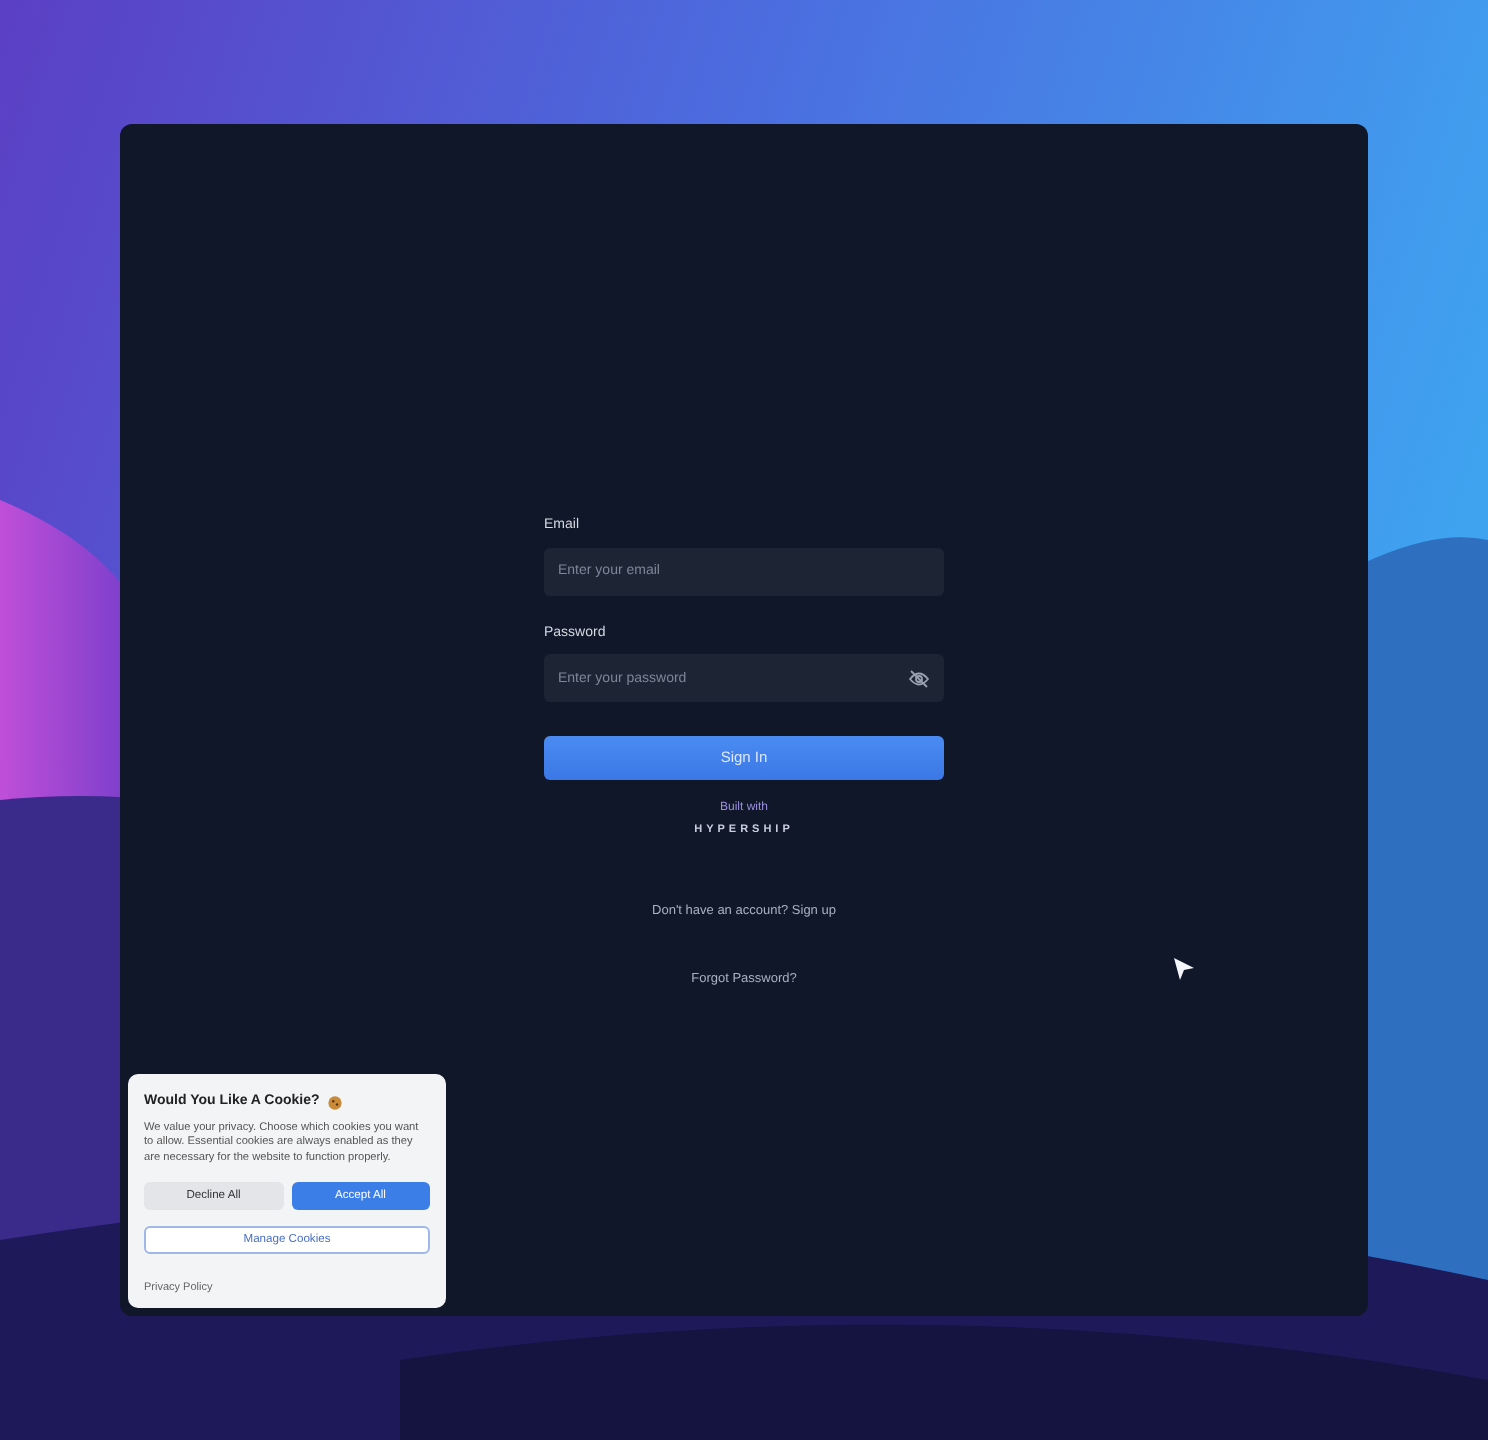  I want to click on eye-slash-icon, so click(919, 678).